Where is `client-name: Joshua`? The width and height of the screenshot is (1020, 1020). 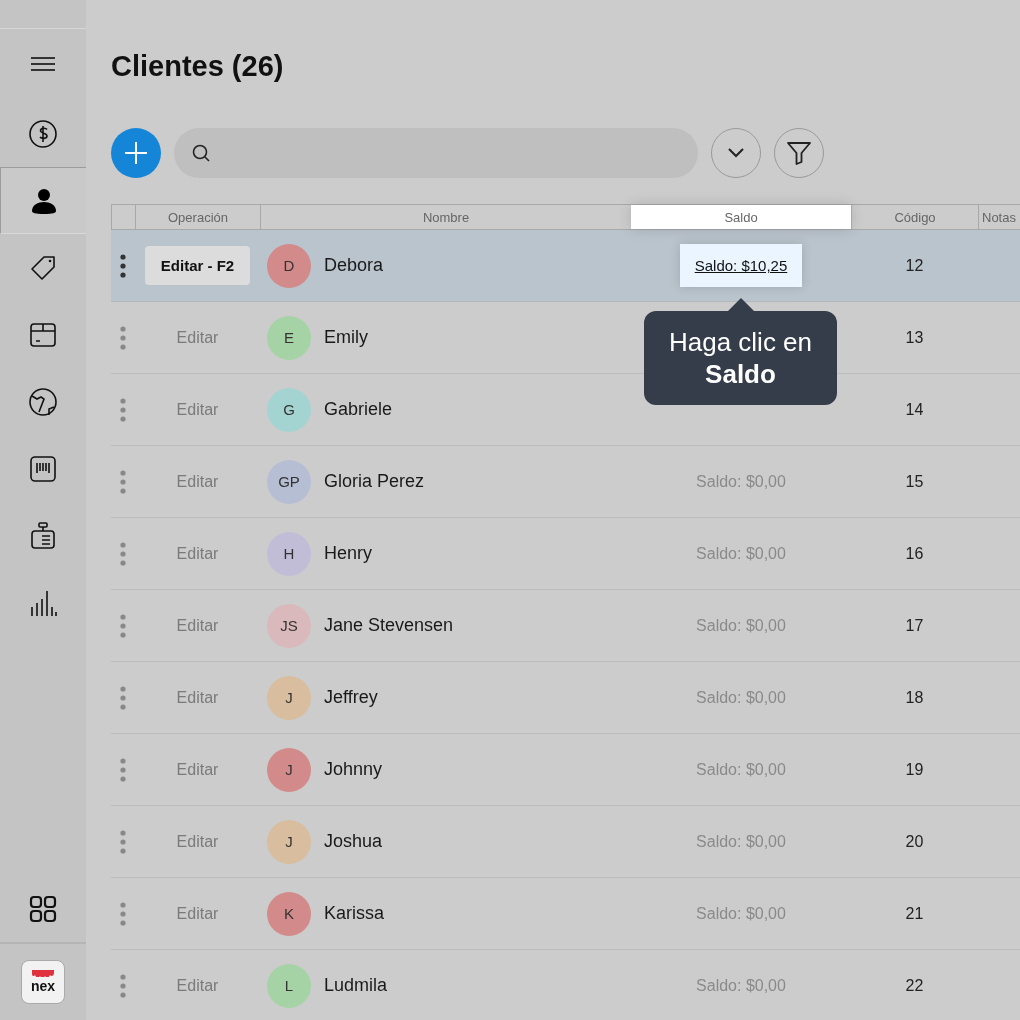
client-name: Joshua is located at coordinates (353, 841).